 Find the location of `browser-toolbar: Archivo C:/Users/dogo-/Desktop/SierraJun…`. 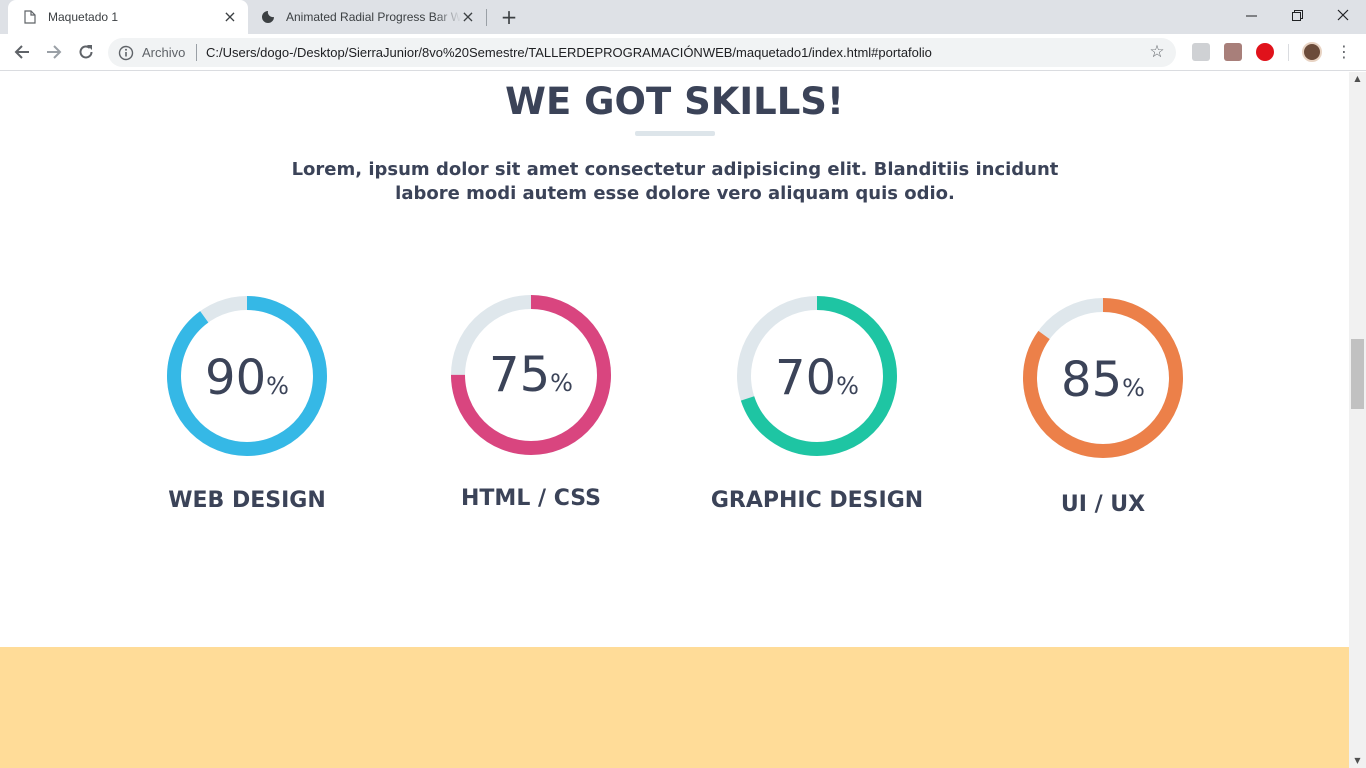

browser-toolbar: Archivo C:/Users/dogo-/Desktop/SierraJun… is located at coordinates (683, 52).